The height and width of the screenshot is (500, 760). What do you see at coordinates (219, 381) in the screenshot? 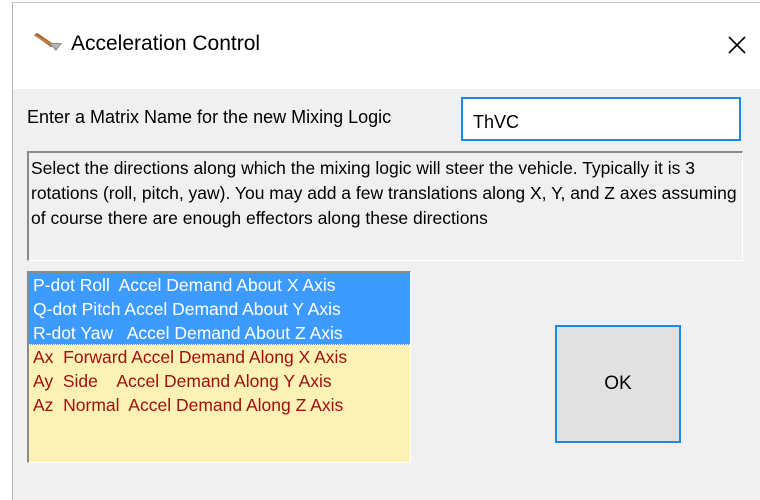
I see `direction-list-item: Ay Side Accel Demand Along Y Axis` at bounding box center [219, 381].